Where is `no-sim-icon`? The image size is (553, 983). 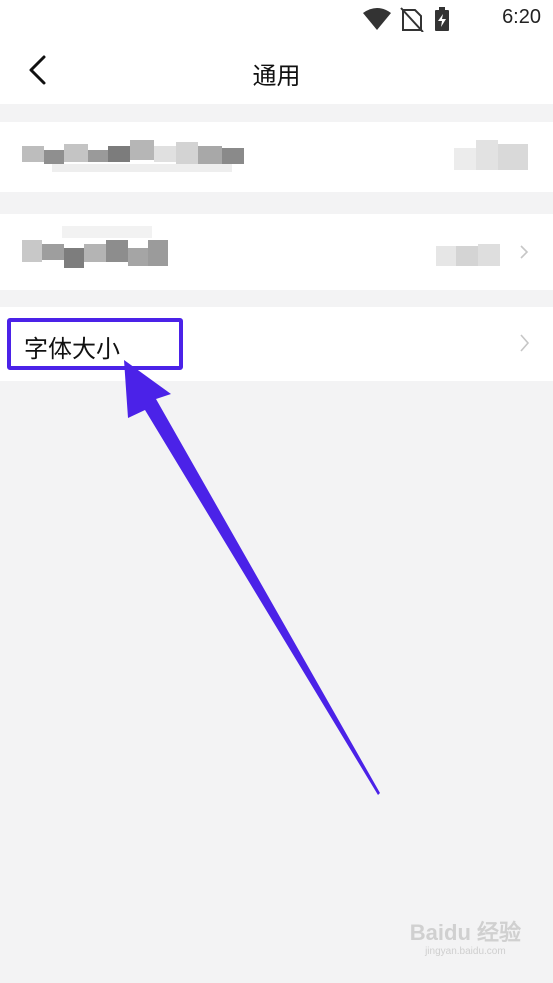
no-sim-icon is located at coordinates (412, 20).